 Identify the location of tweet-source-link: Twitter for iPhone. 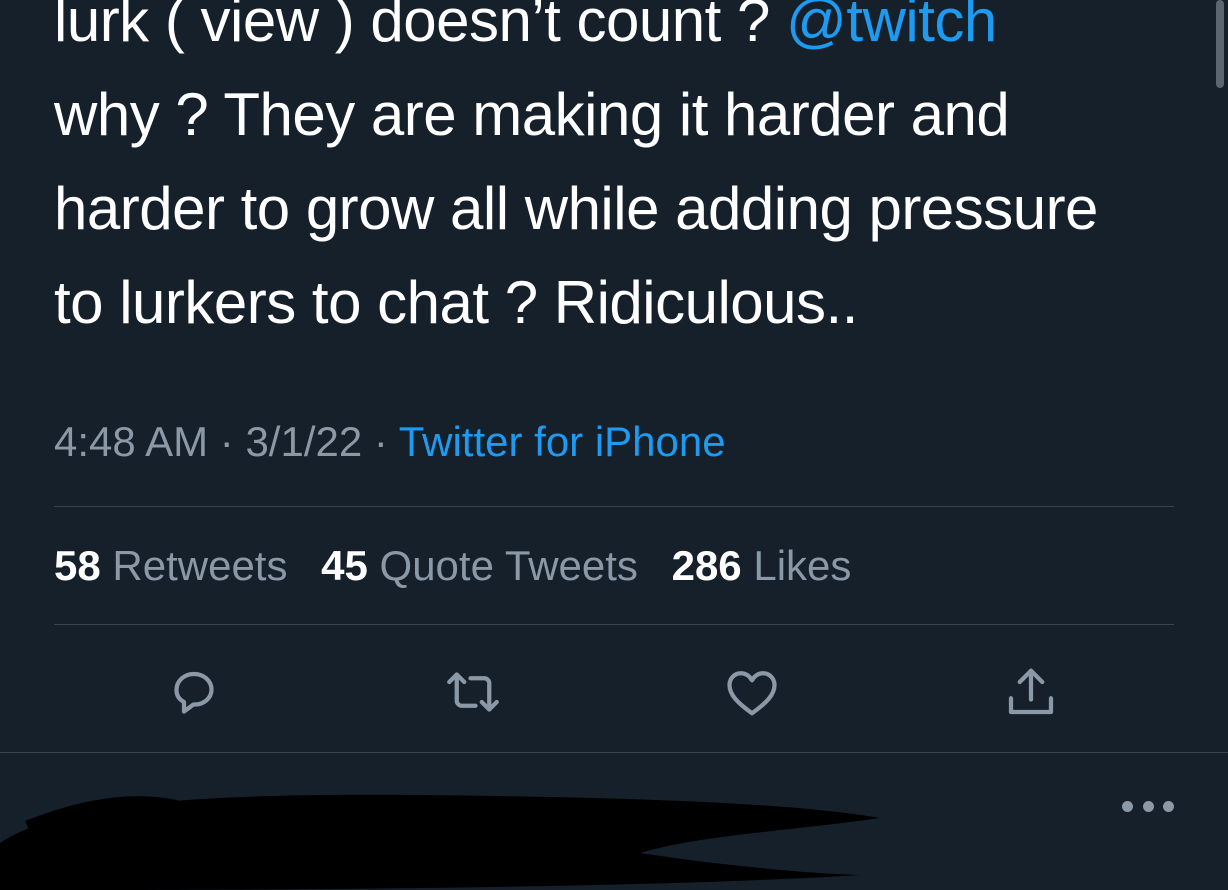
(562, 441).